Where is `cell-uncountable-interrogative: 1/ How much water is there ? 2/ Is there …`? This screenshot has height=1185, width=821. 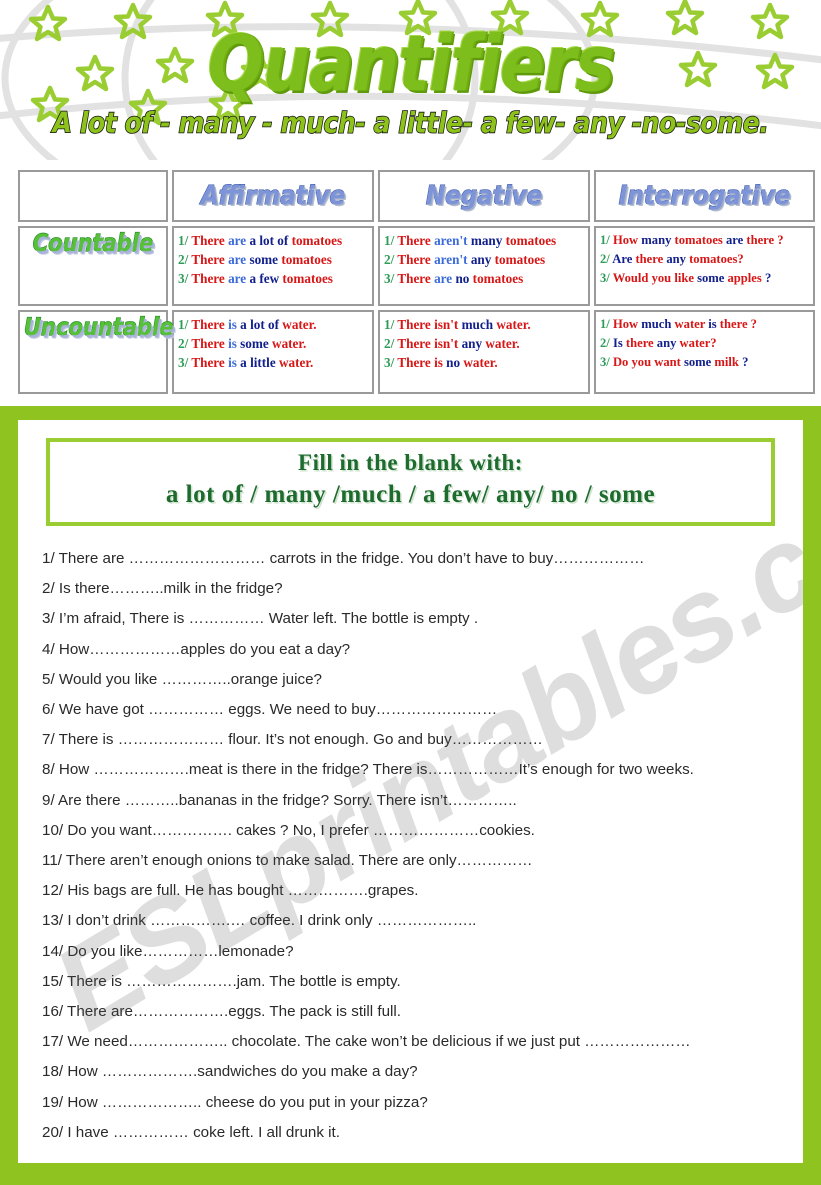 cell-uncountable-interrogative: 1/ How much water is there ? 2/ Is there … is located at coordinates (704, 352).